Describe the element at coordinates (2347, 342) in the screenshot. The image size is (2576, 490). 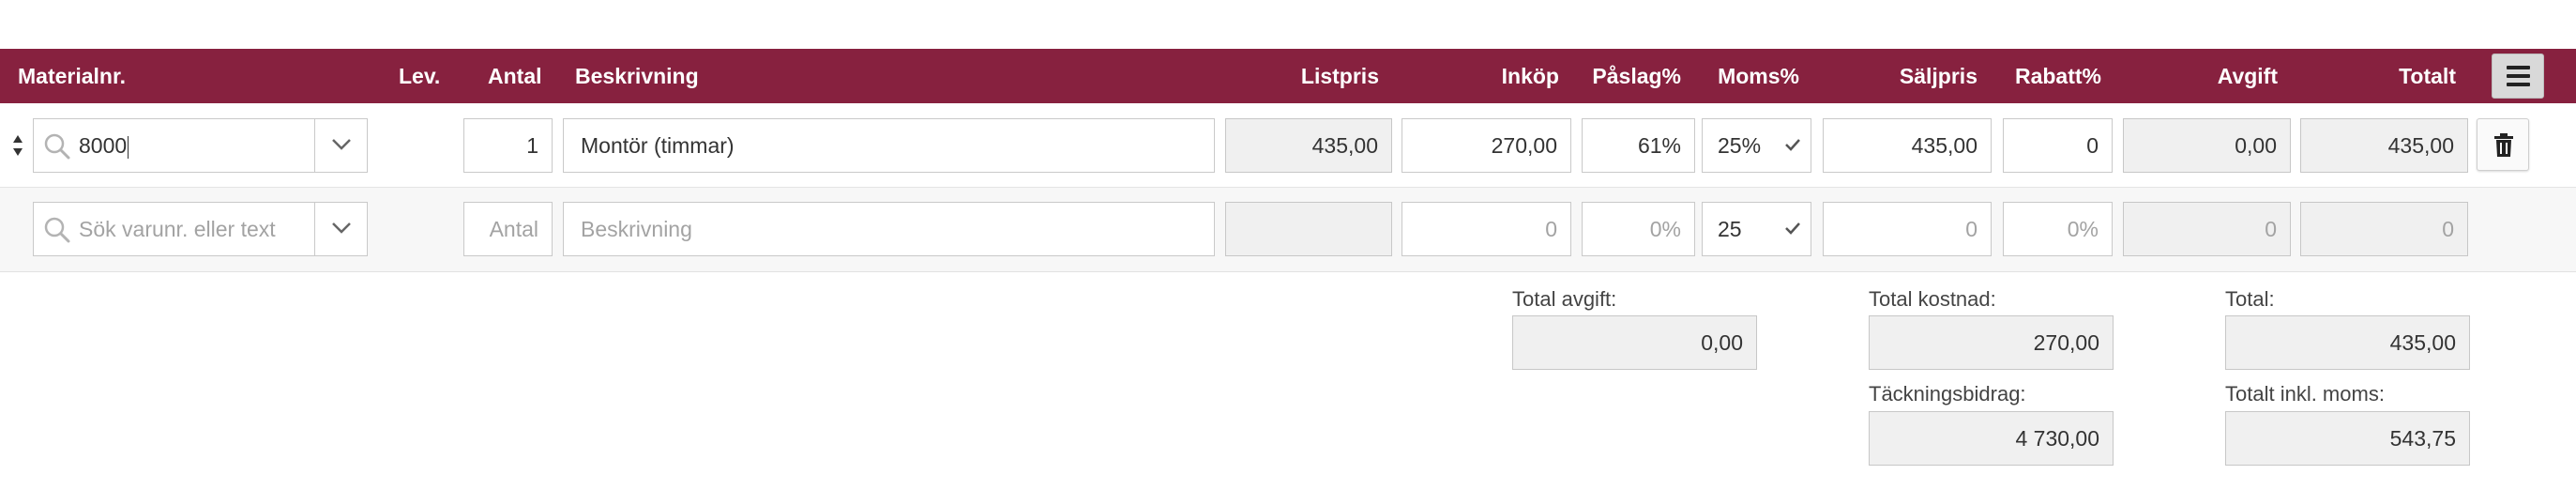
I see `total-value: 435,00` at that location.